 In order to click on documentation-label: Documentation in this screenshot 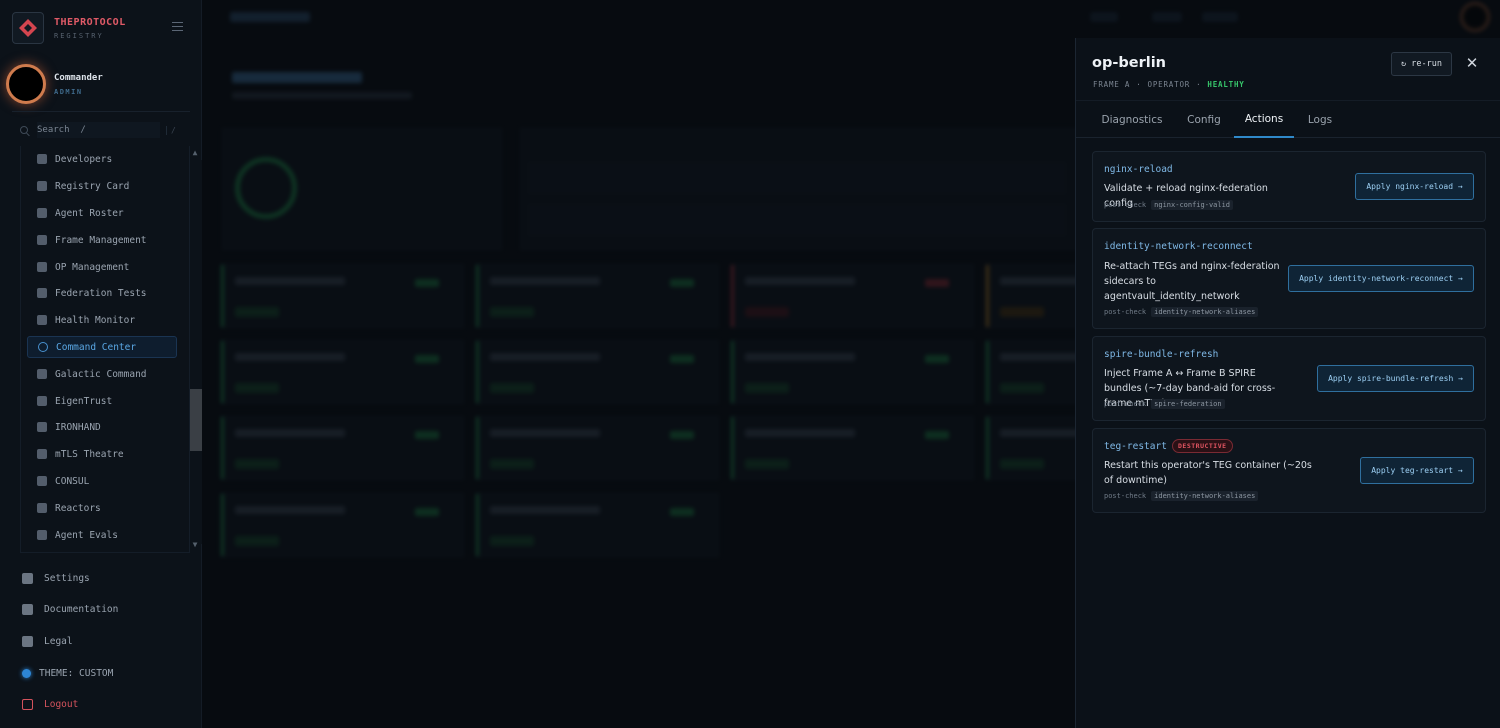, I will do `click(81, 609)`.